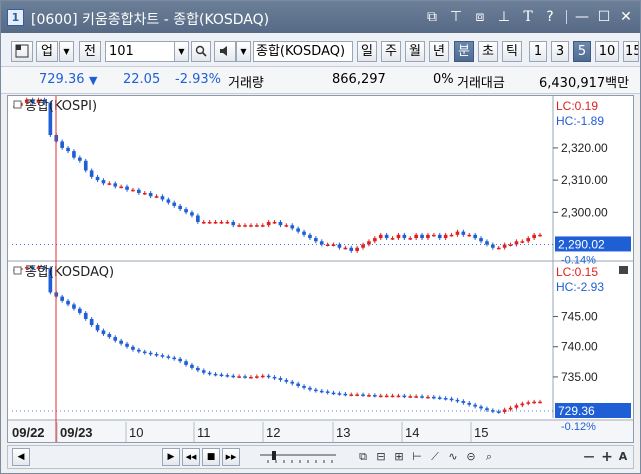  I want to click on copy-icon: ⧉, so click(363, 457).